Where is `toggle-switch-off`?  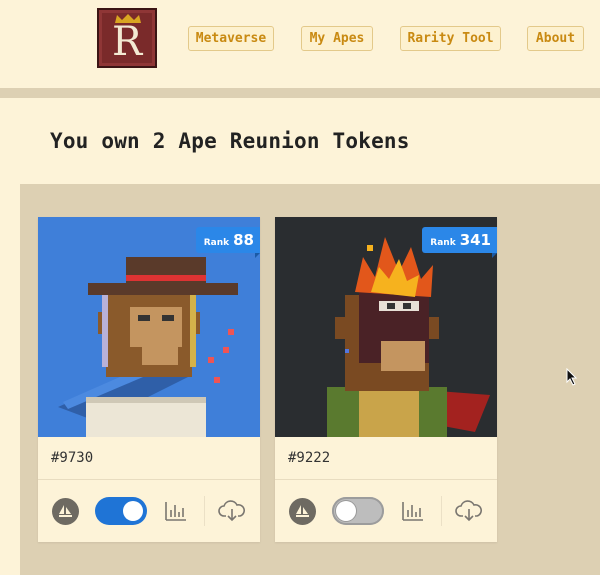
toggle-switch-off is located at coordinates (357, 511).